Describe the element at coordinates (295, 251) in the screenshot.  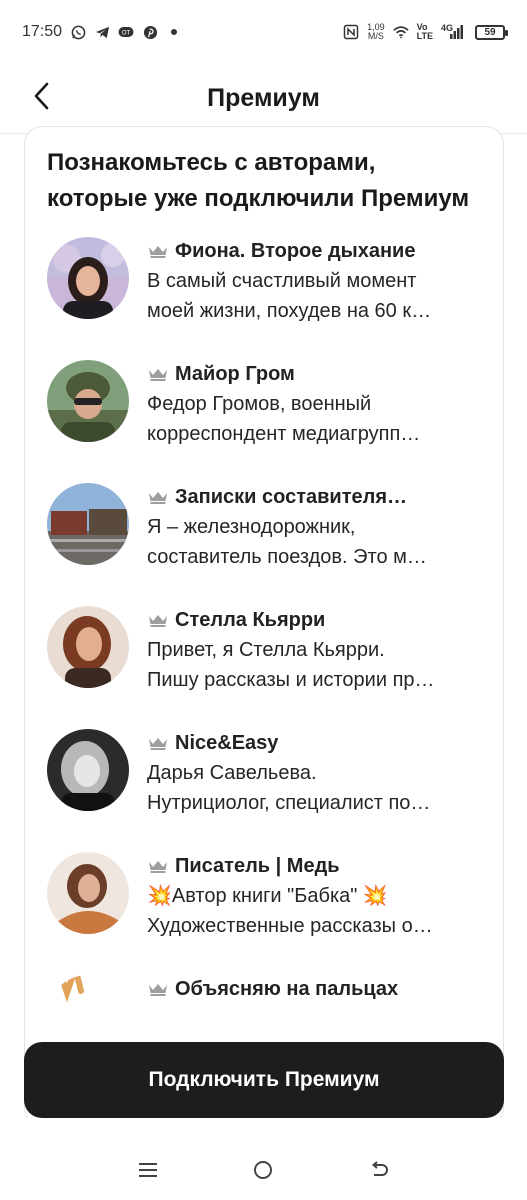
I see `author-name-text: Фиона. Второе дыхание` at that location.